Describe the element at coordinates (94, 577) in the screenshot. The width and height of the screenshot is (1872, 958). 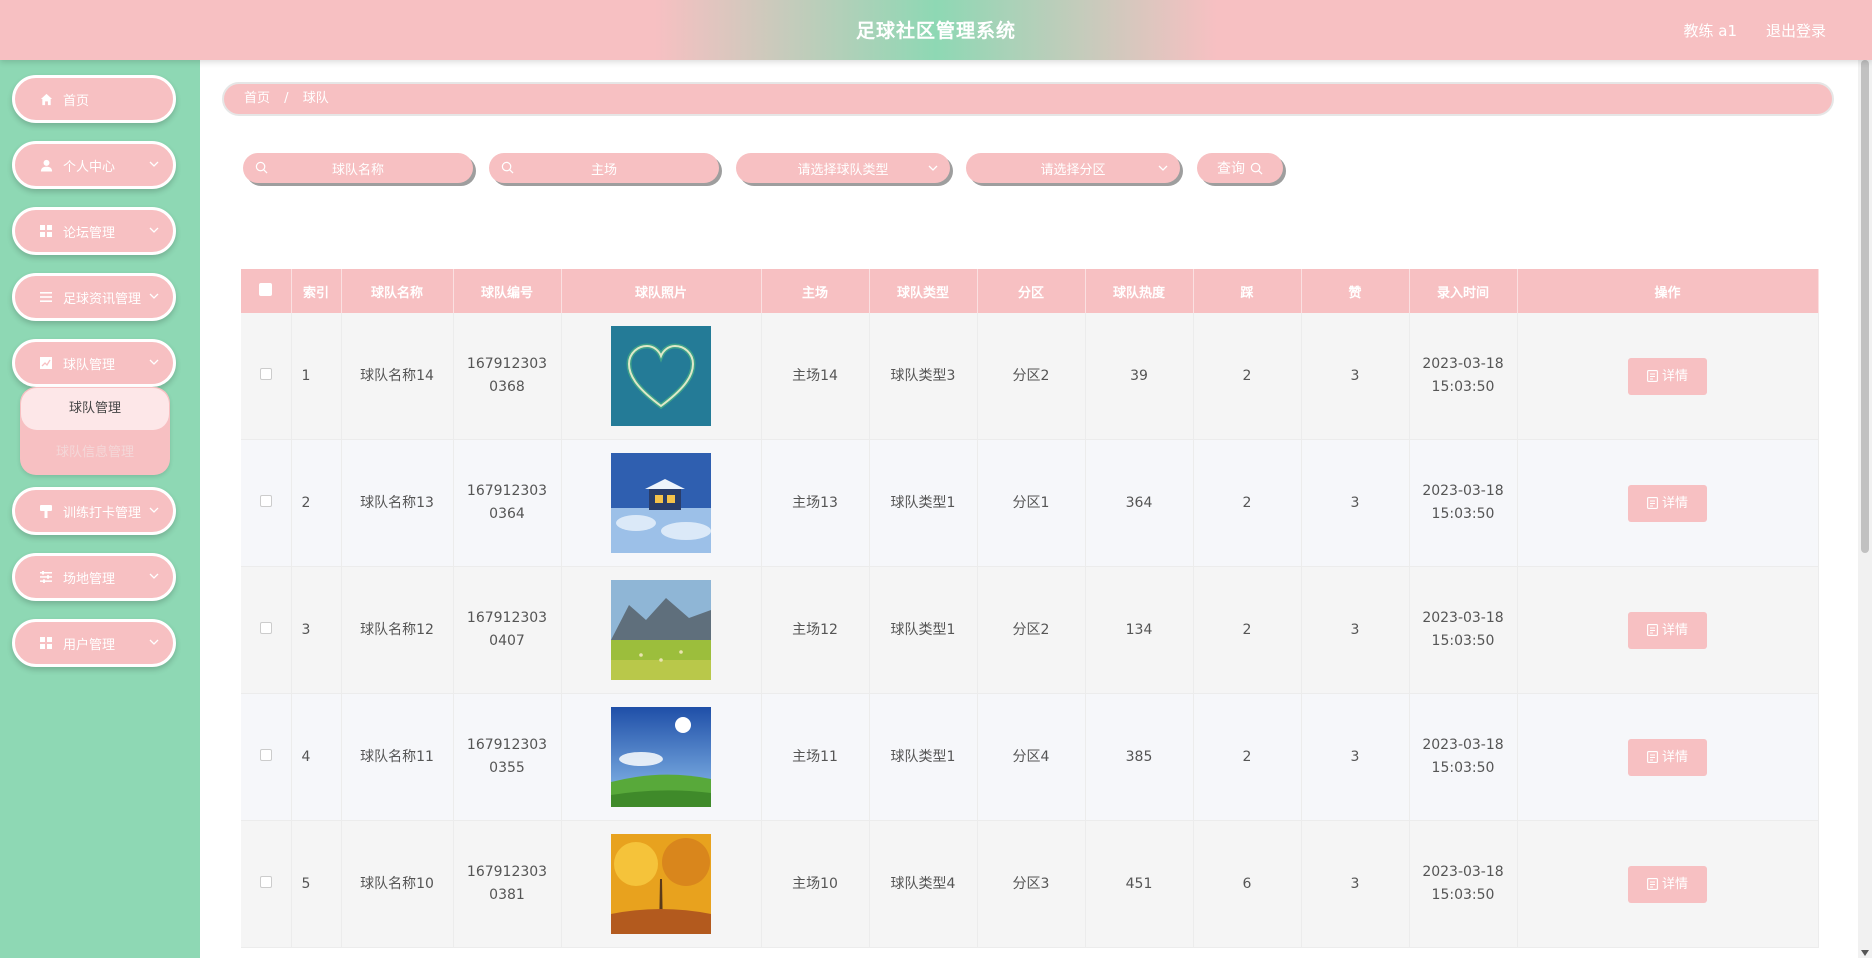
I see `sidebar-item-venue: 场地管理` at that location.